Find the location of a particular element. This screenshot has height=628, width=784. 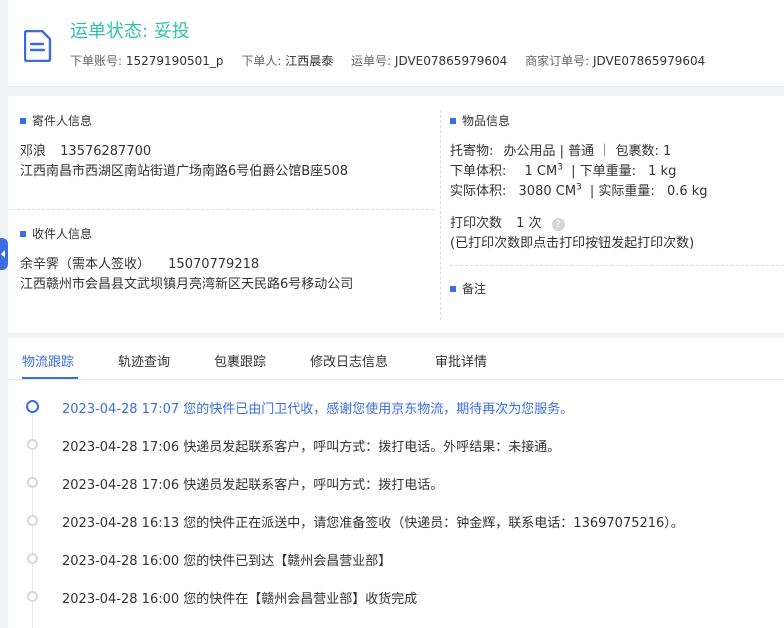

event-text: 您的快件已到达【赣州会昌营业部】 is located at coordinates (287, 561).